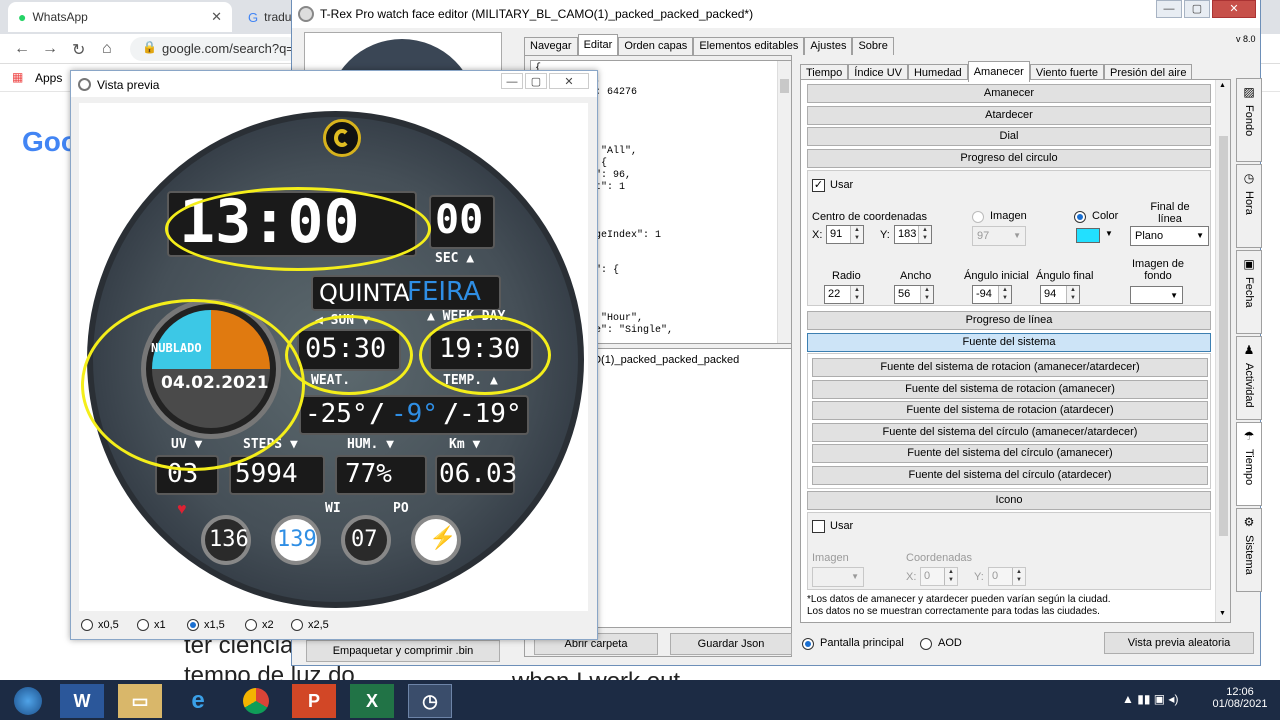  I want to click on trex-editor-taskbar-icon: ◷, so click(430, 701).